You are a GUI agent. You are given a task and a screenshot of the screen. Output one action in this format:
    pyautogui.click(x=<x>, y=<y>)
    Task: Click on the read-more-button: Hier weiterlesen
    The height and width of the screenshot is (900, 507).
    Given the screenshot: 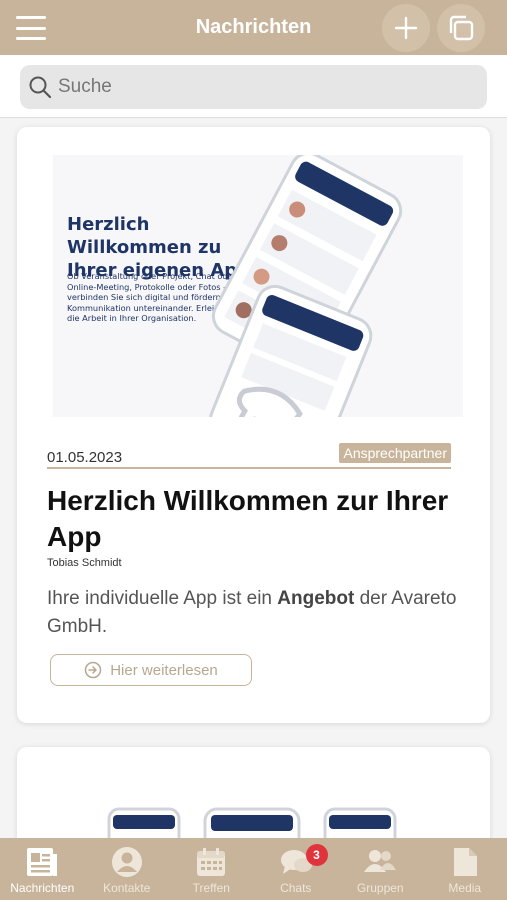 What is the action you would take?
    pyautogui.click(x=151, y=670)
    